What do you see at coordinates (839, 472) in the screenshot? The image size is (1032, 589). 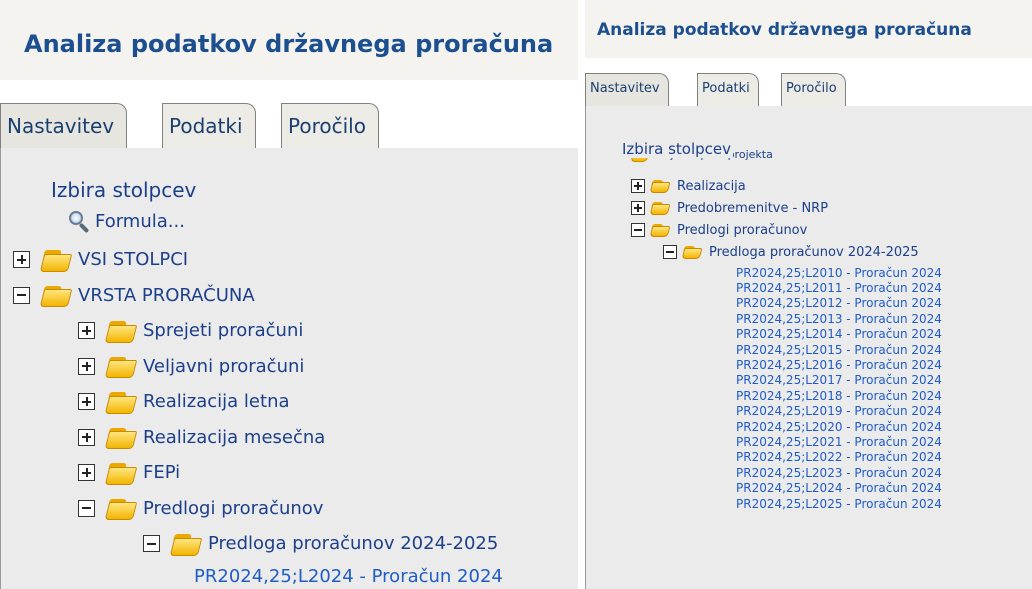 I see `tree-leaf-item: PR2024,25;L2023 - Proračun 2024` at bounding box center [839, 472].